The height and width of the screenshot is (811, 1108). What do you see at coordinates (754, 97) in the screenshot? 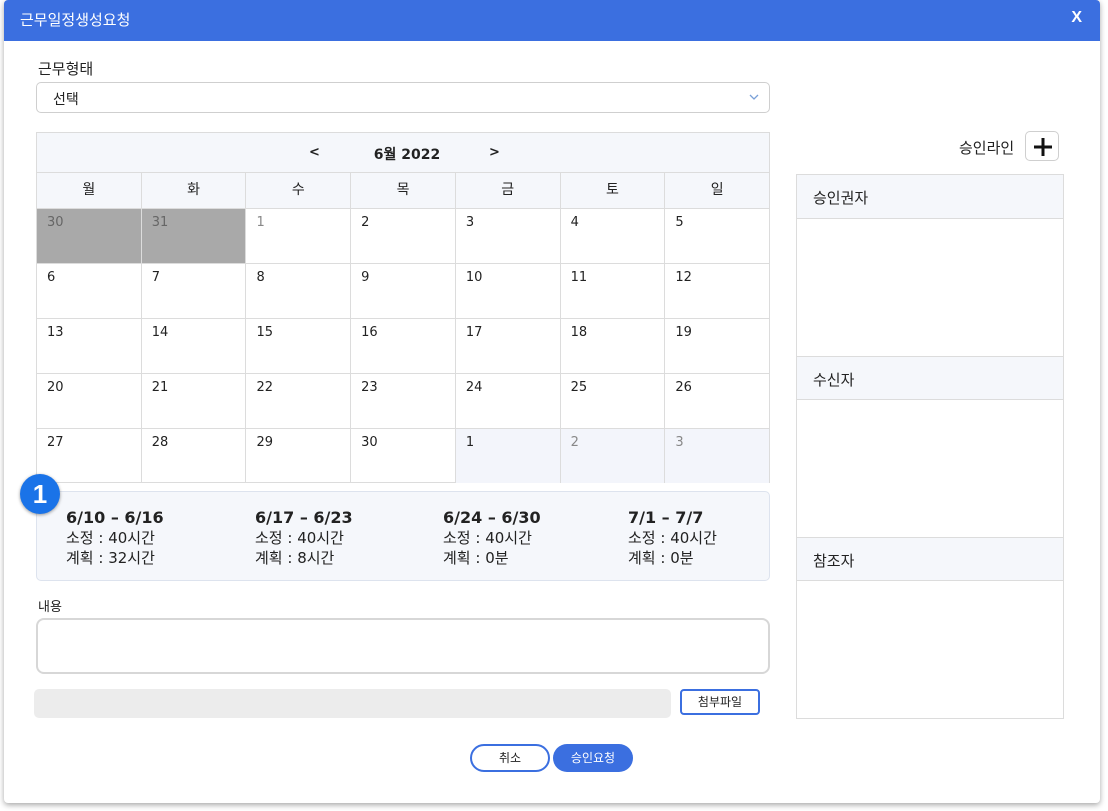
I see `chevron-down-icon` at bounding box center [754, 97].